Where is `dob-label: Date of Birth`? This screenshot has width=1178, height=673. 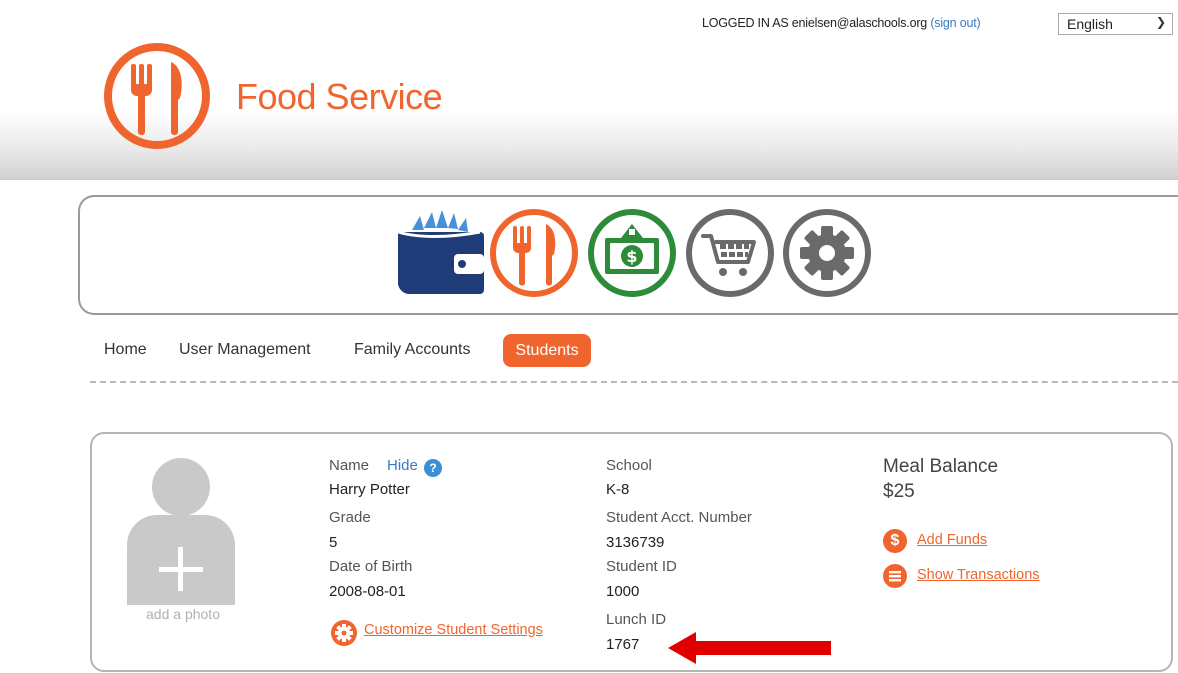
dob-label: Date of Birth is located at coordinates (371, 566).